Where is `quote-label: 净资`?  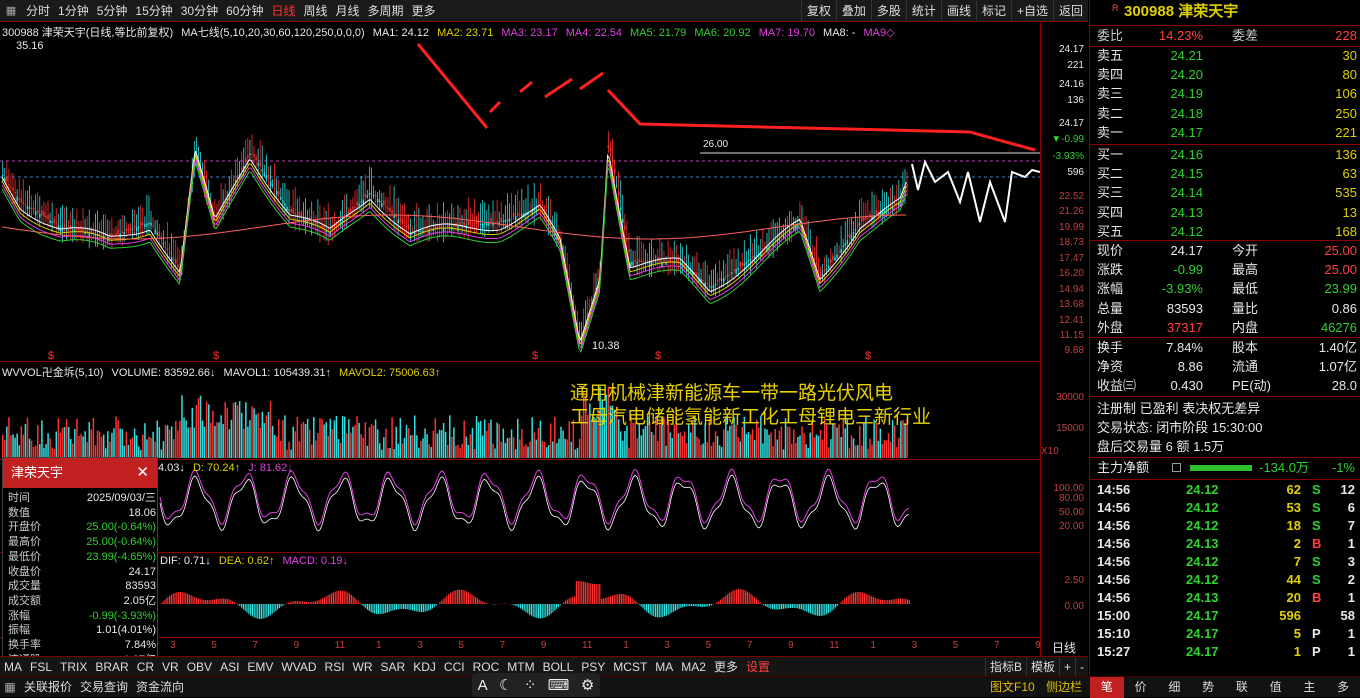 quote-label: 净资 is located at coordinates (1110, 367).